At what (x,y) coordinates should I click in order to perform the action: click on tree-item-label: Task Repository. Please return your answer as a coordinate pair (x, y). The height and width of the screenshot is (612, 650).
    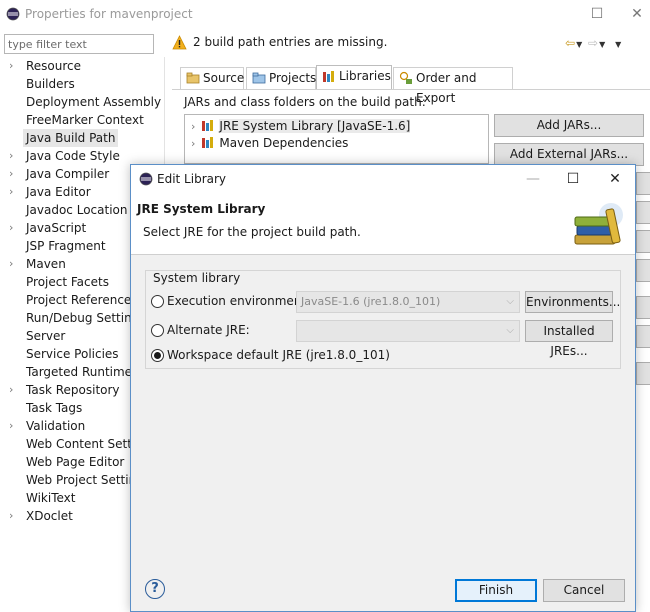
    Looking at the image, I should click on (73, 390).